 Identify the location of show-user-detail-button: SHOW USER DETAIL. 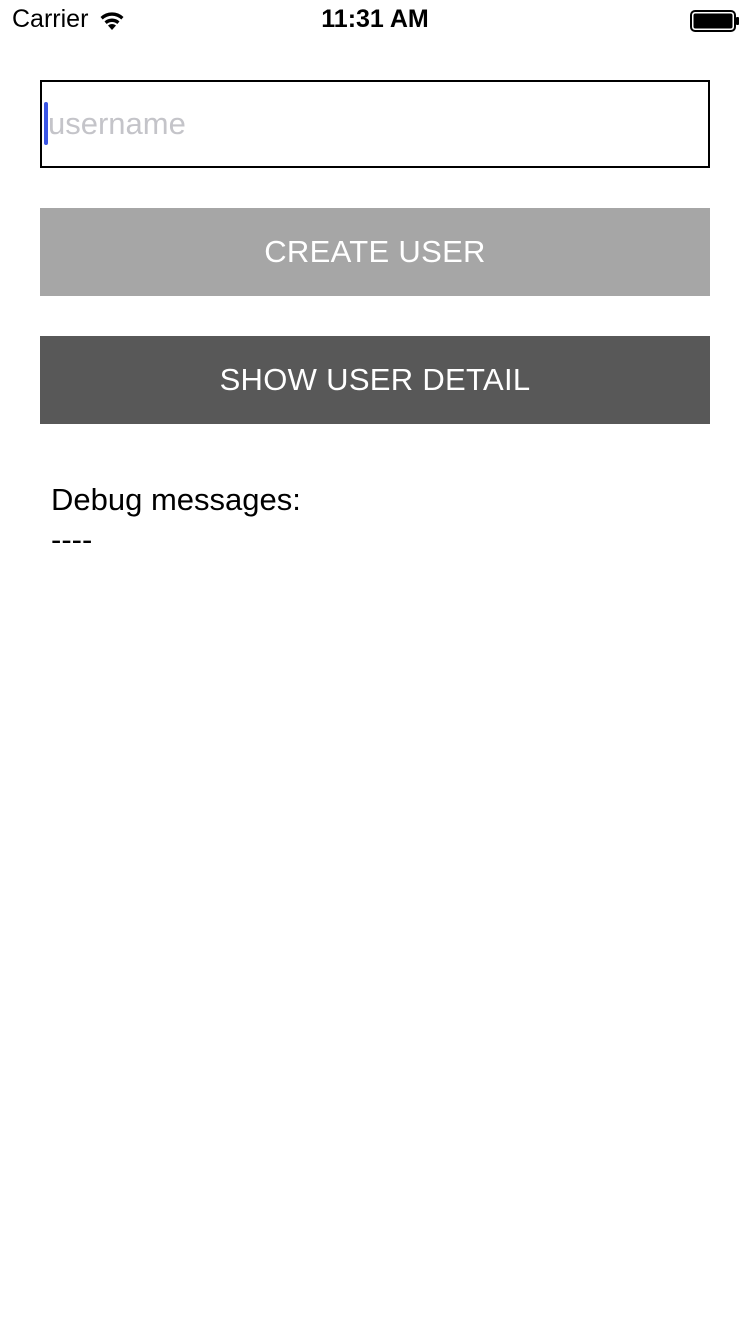
(375, 380).